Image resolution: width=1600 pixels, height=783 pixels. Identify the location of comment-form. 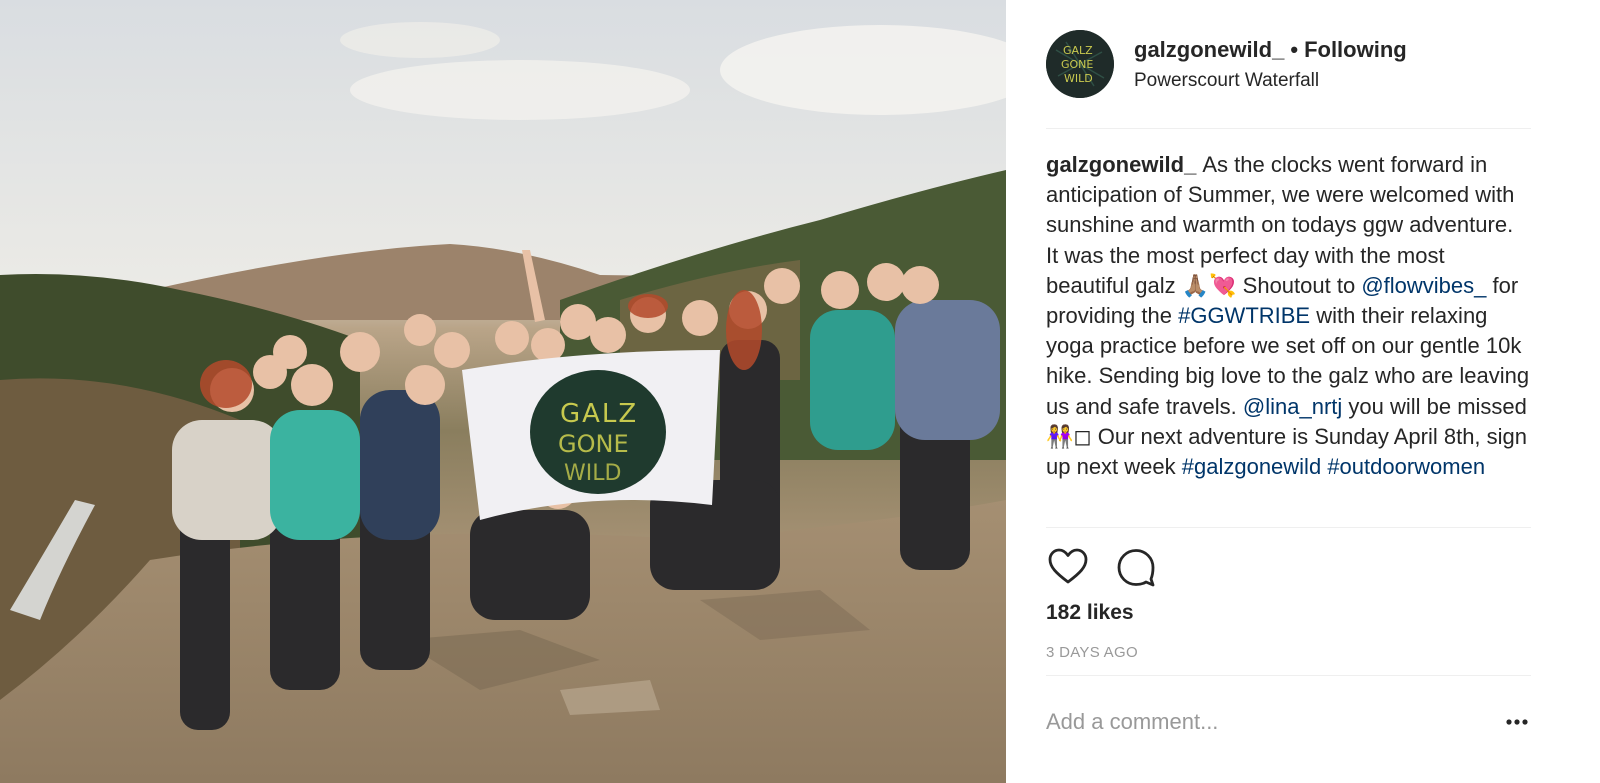
(1288, 722).